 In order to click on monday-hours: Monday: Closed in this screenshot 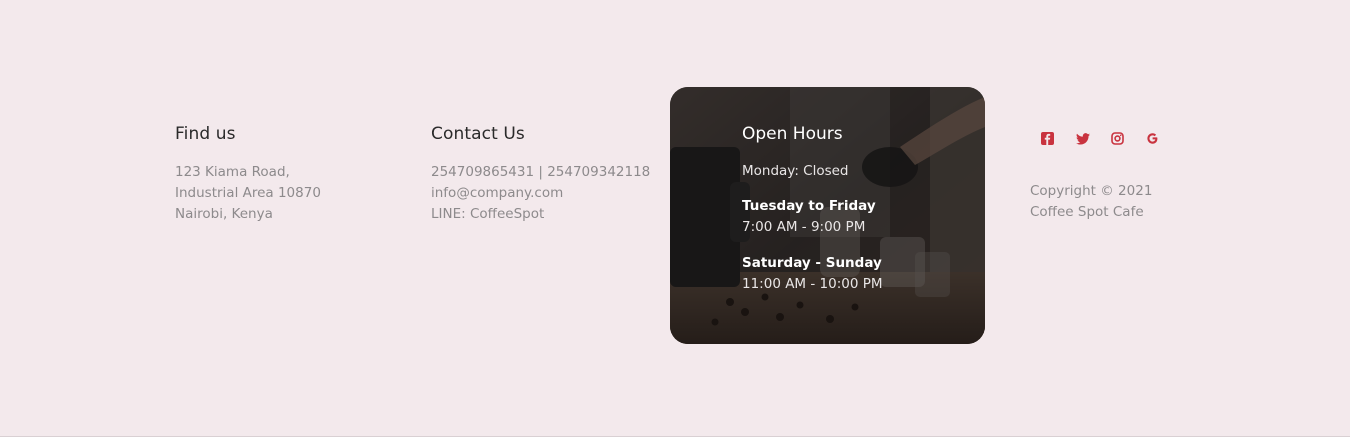, I will do `click(795, 171)`.